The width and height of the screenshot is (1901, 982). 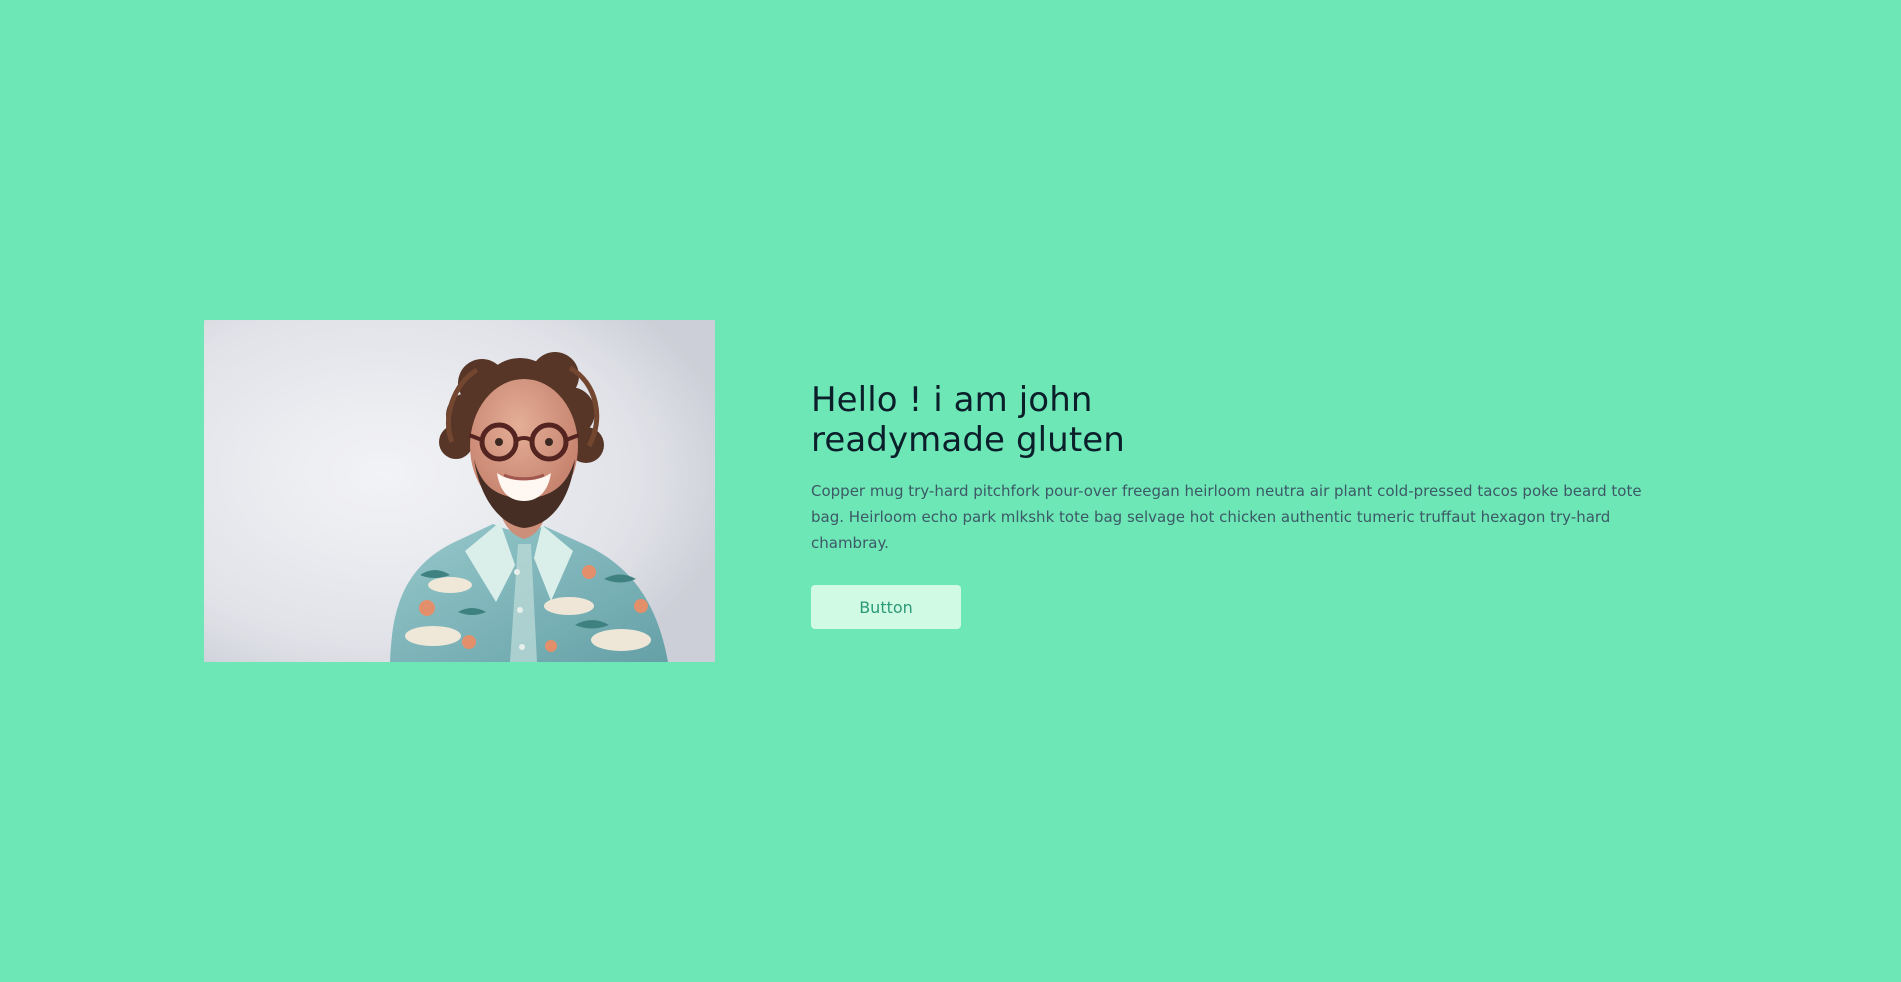 What do you see at coordinates (886, 607) in the screenshot?
I see `hero-button: Button` at bounding box center [886, 607].